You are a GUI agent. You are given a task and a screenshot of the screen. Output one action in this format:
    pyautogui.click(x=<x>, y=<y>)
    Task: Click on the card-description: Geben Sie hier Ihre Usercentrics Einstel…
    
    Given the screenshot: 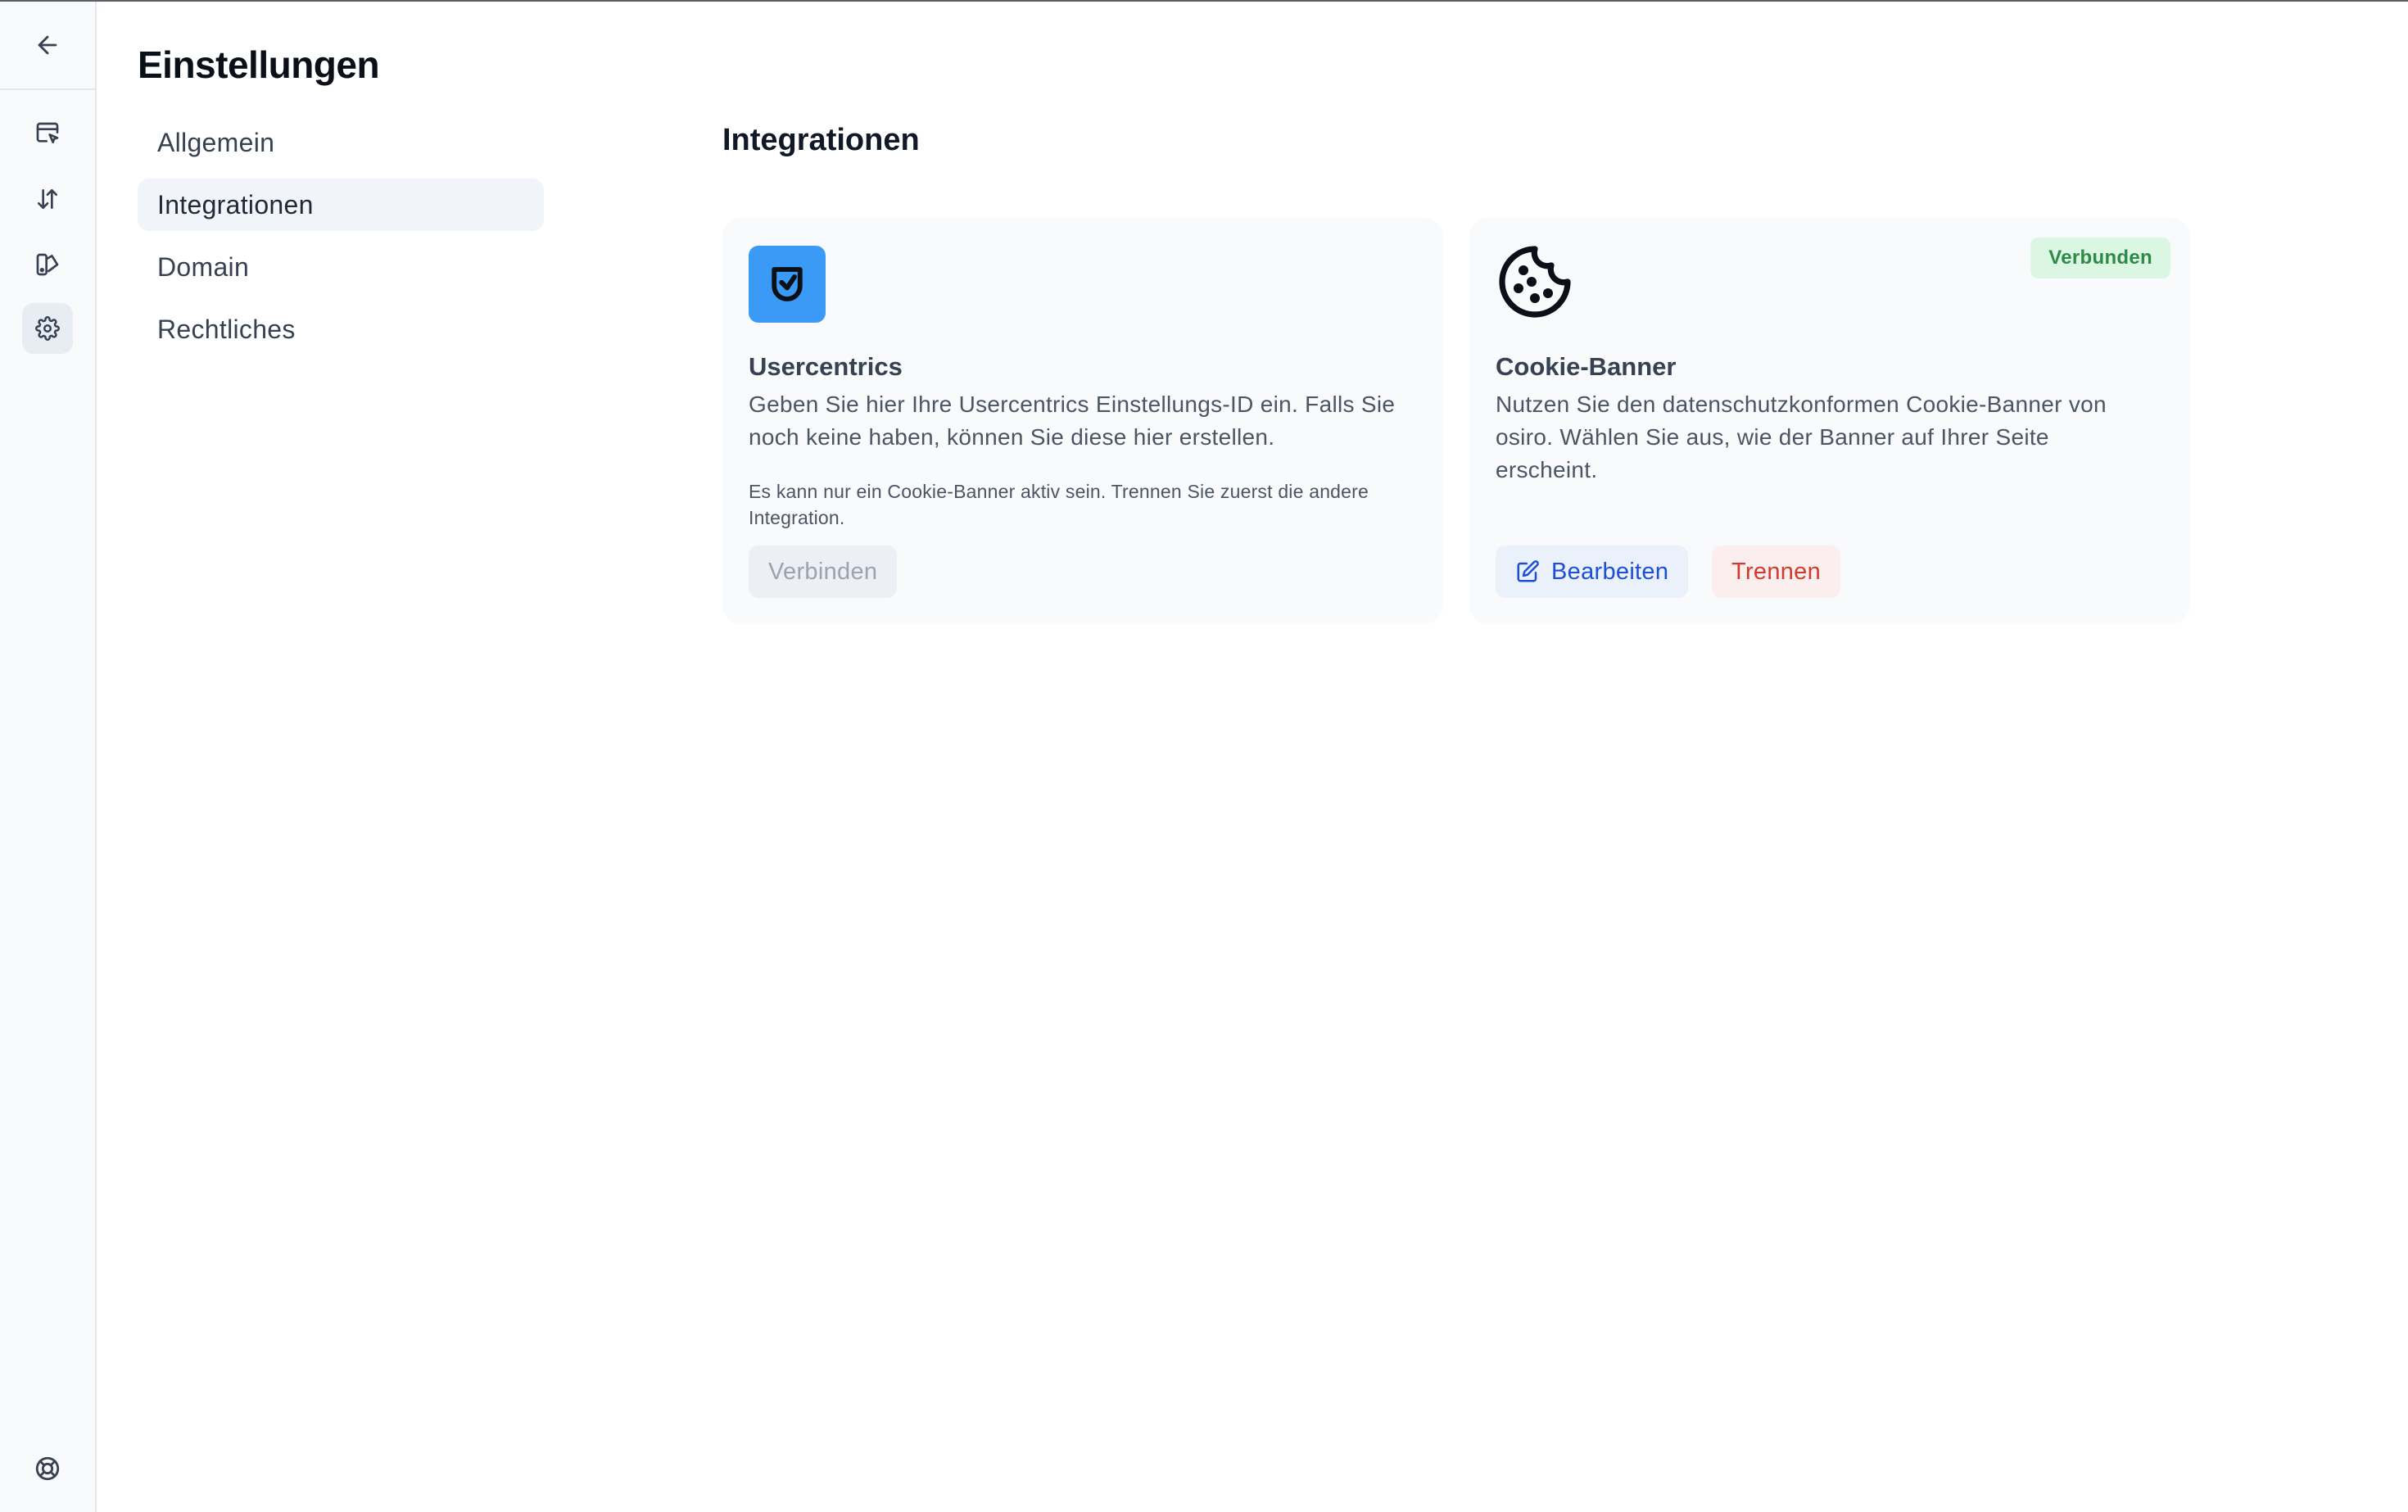 What is the action you would take?
    pyautogui.click(x=1072, y=421)
    